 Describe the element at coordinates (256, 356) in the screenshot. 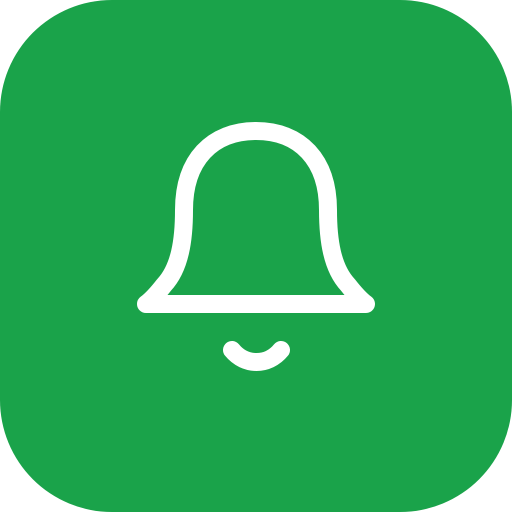

I see `bell-clapper` at that location.